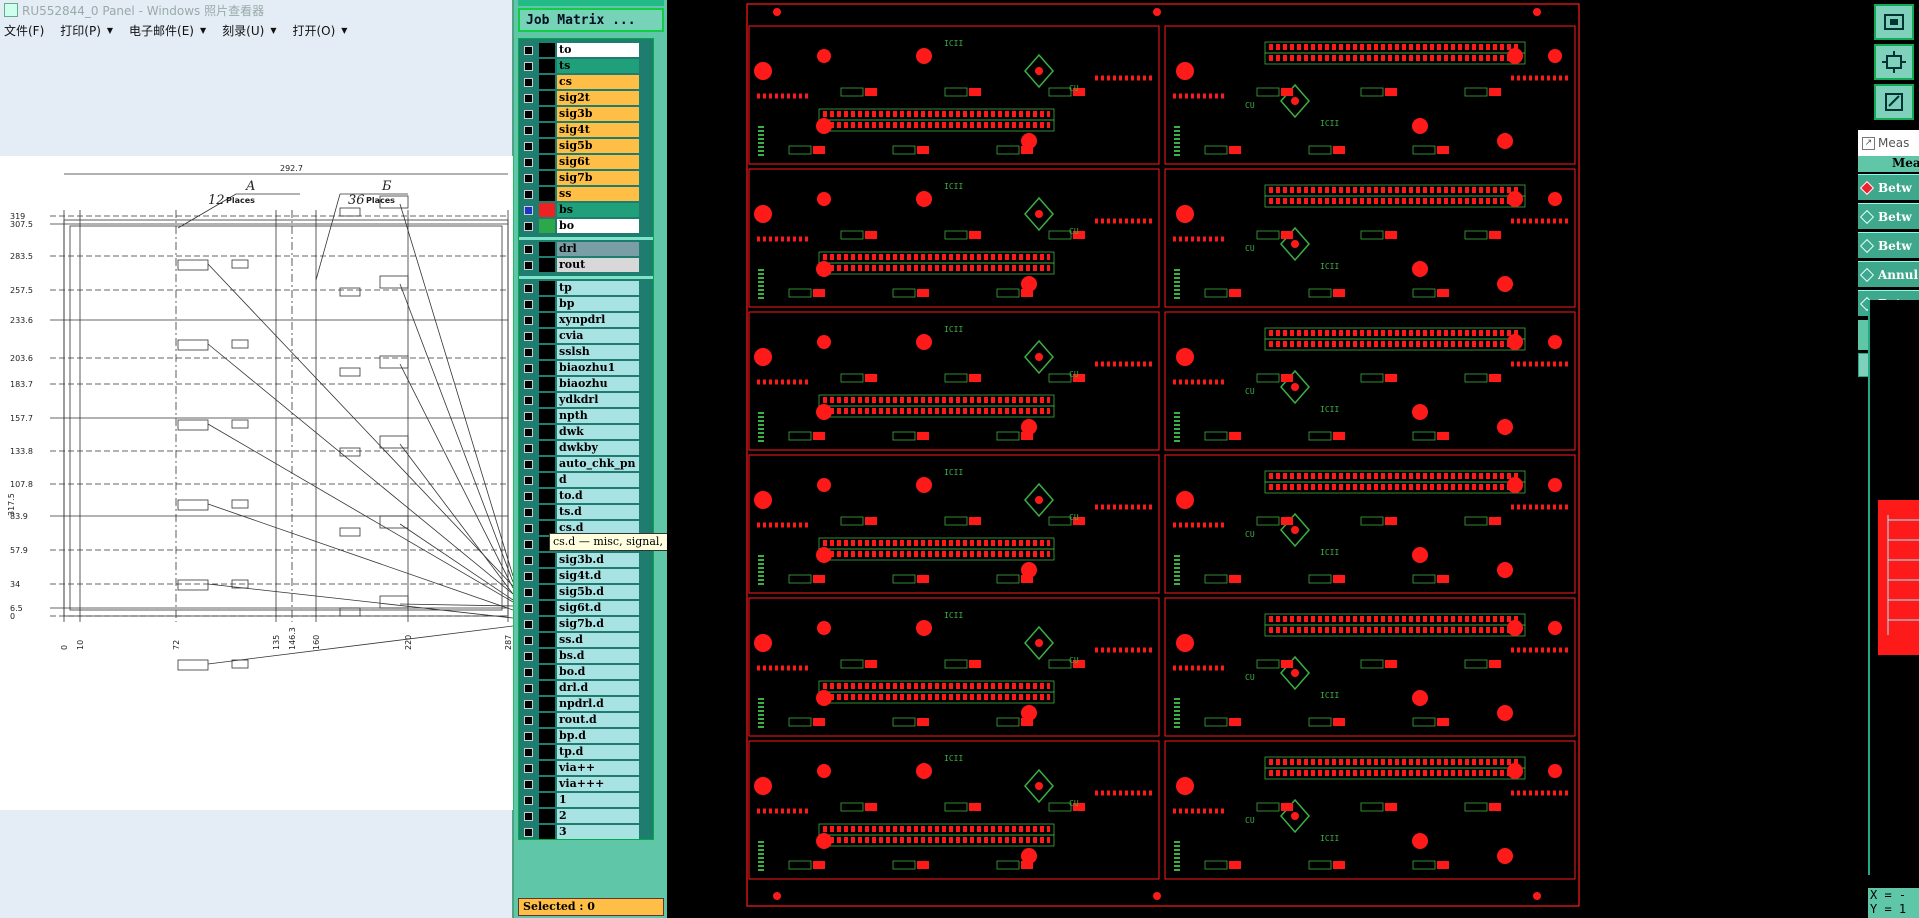  I want to click on layer-name: bo.d, so click(598, 672).